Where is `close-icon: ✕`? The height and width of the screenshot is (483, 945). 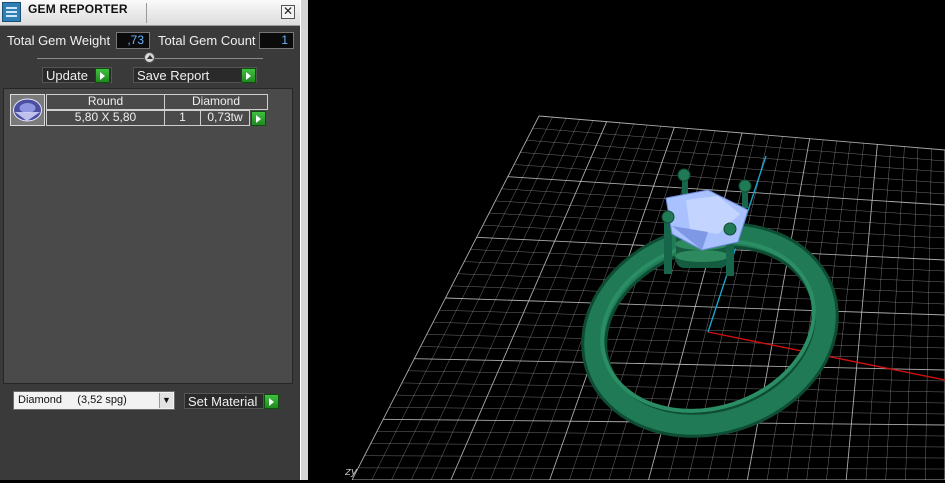 close-icon: ✕ is located at coordinates (288, 12).